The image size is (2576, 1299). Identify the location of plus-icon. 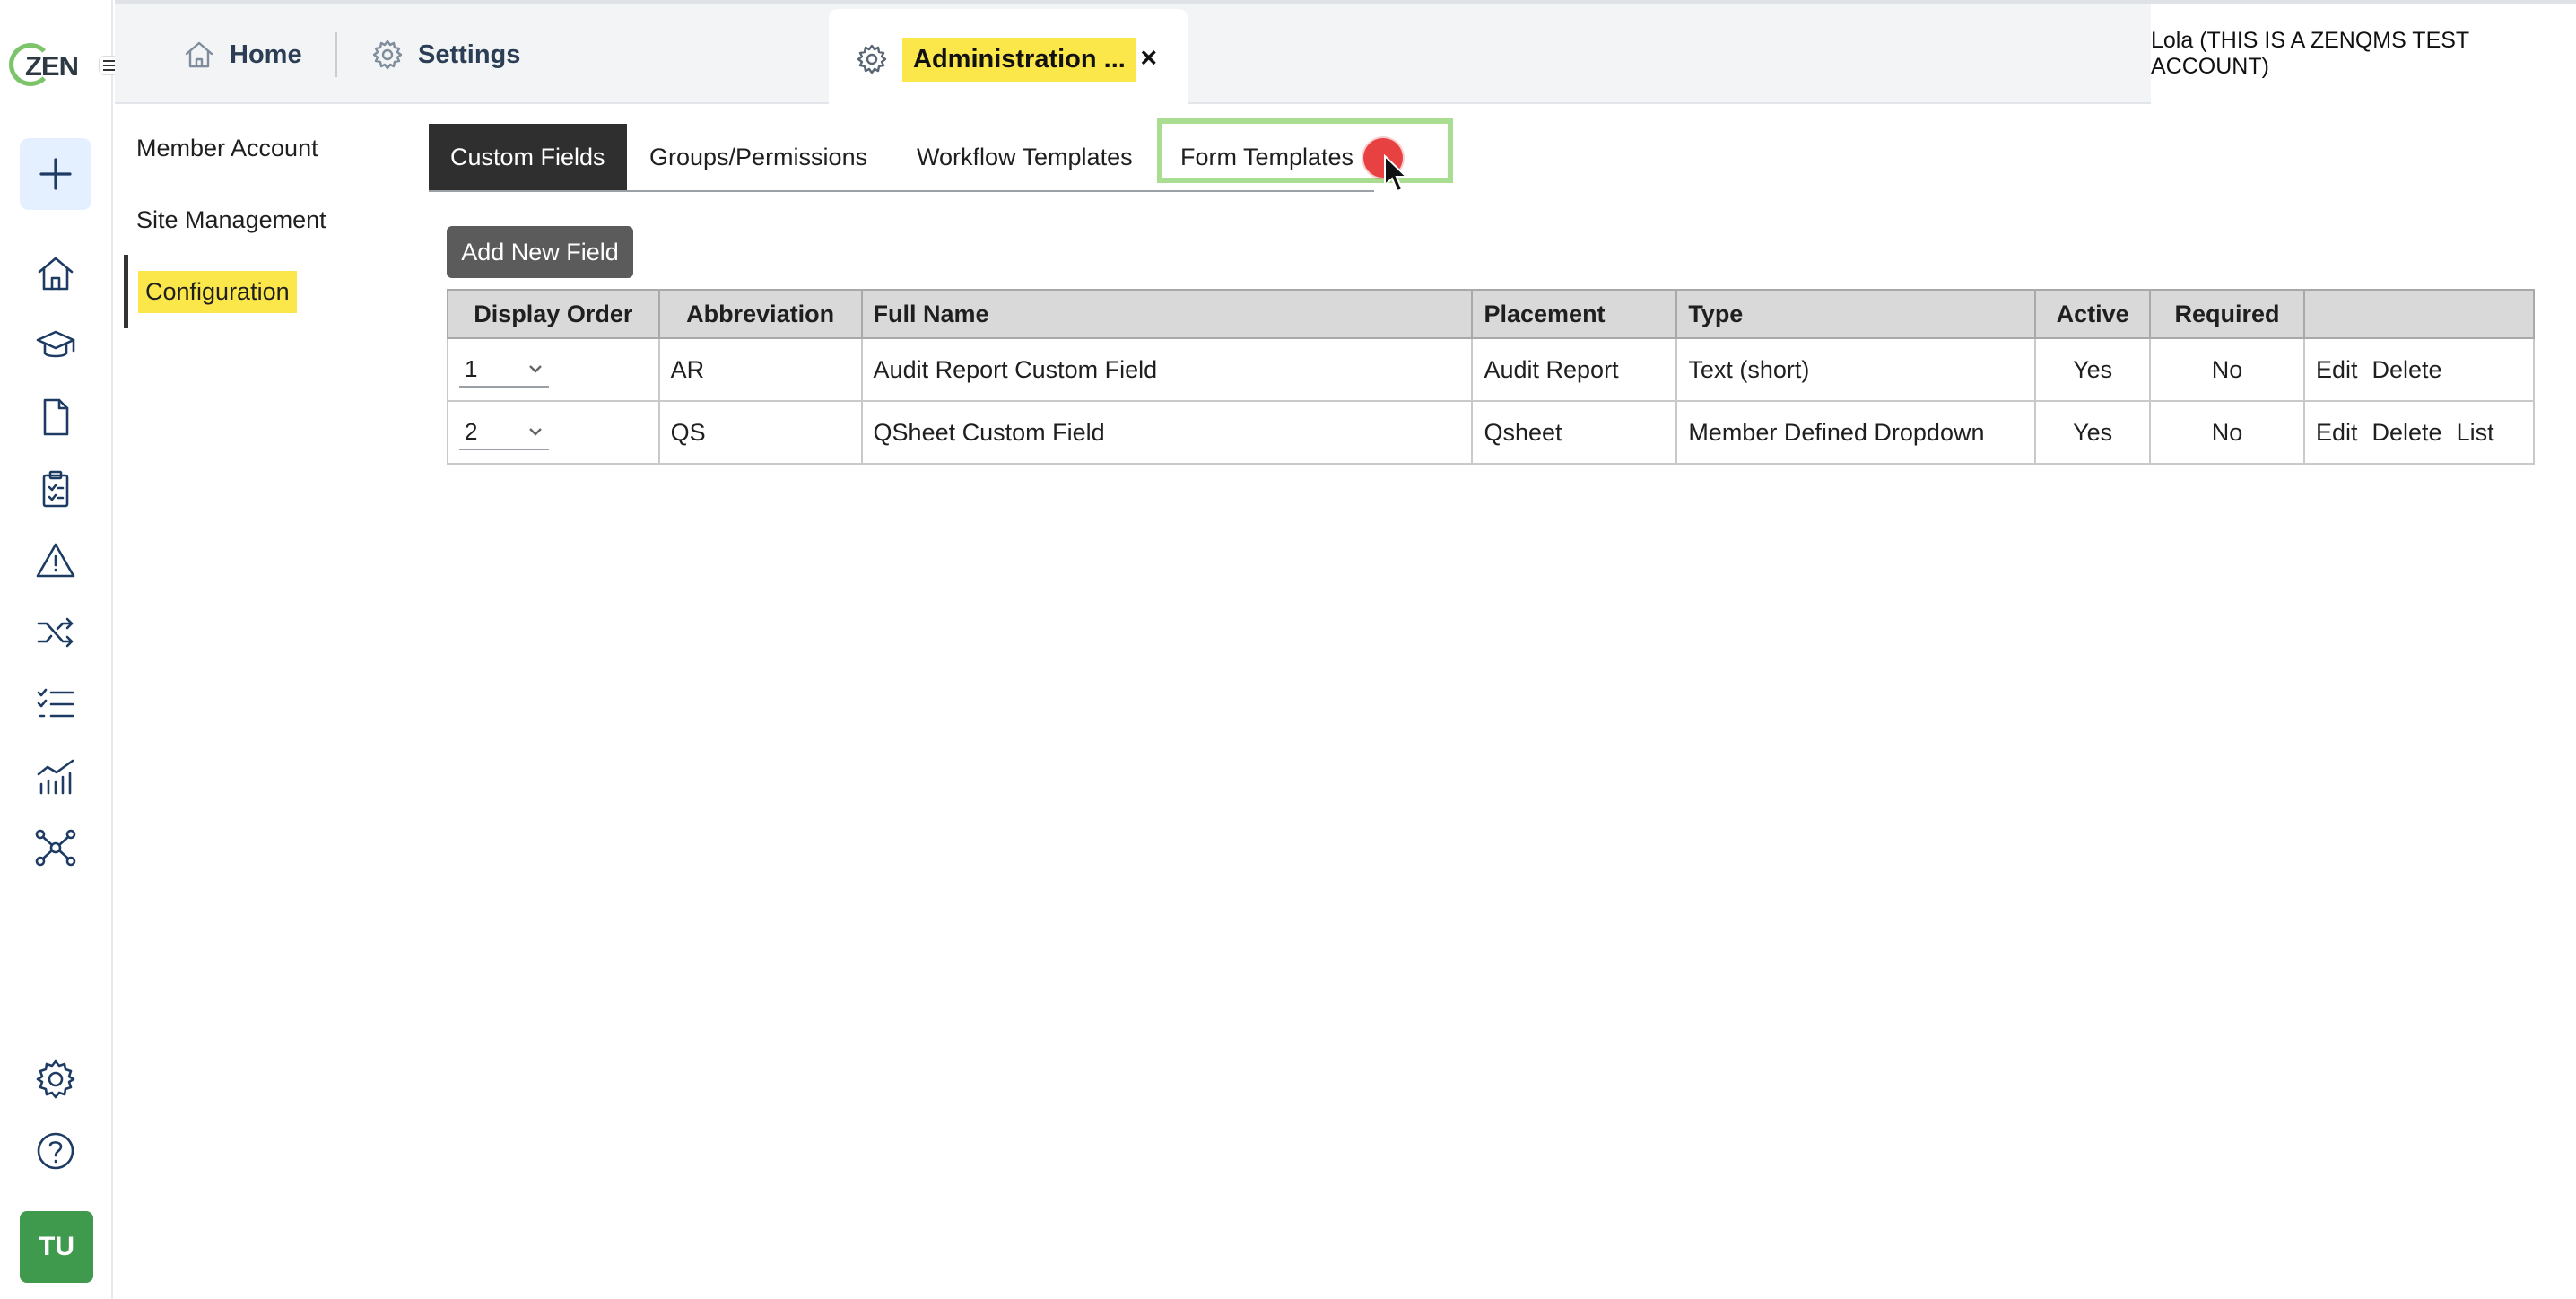
(55, 174).